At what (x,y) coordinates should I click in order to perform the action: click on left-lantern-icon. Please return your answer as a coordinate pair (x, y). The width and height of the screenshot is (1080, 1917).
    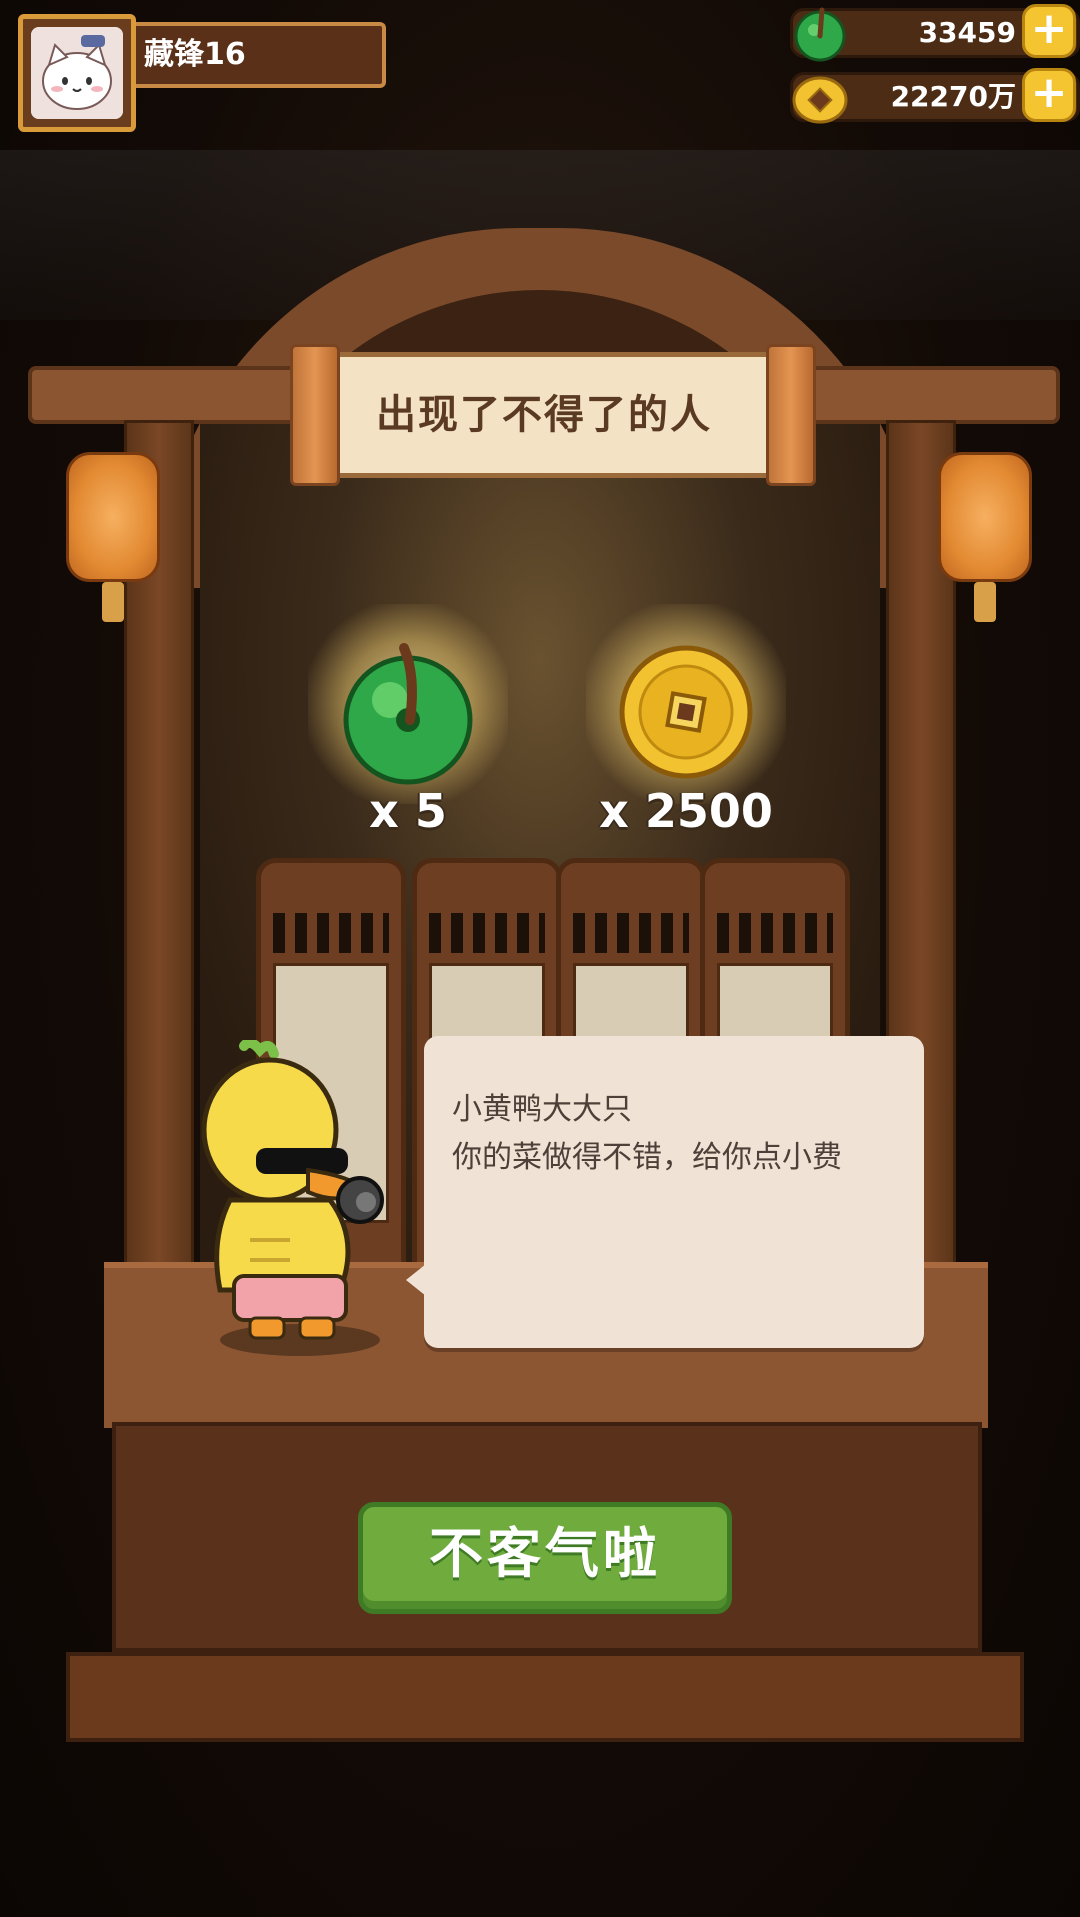
    Looking at the image, I should click on (113, 517).